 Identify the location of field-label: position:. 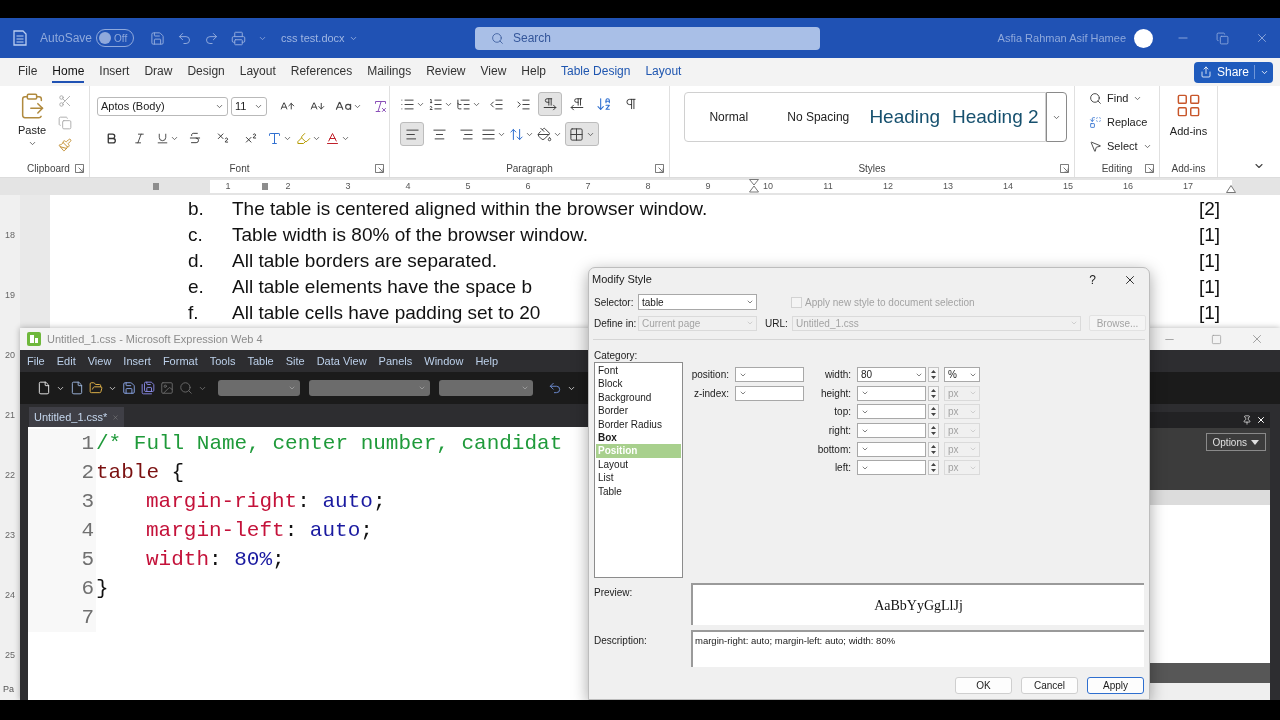
(710, 375).